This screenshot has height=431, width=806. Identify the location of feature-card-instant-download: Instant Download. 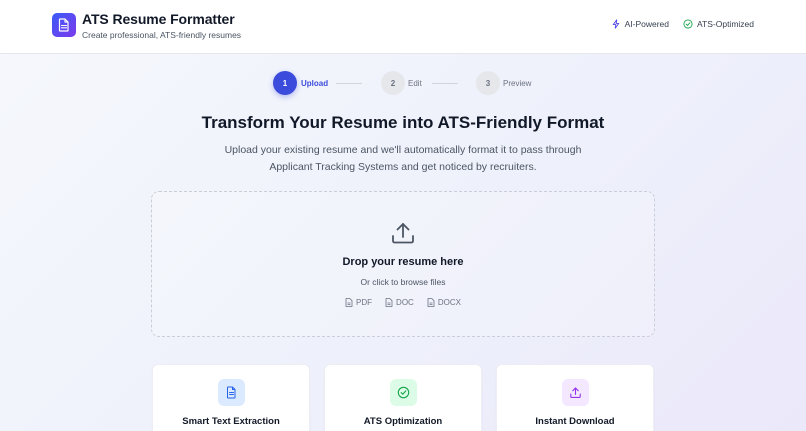
(575, 397).